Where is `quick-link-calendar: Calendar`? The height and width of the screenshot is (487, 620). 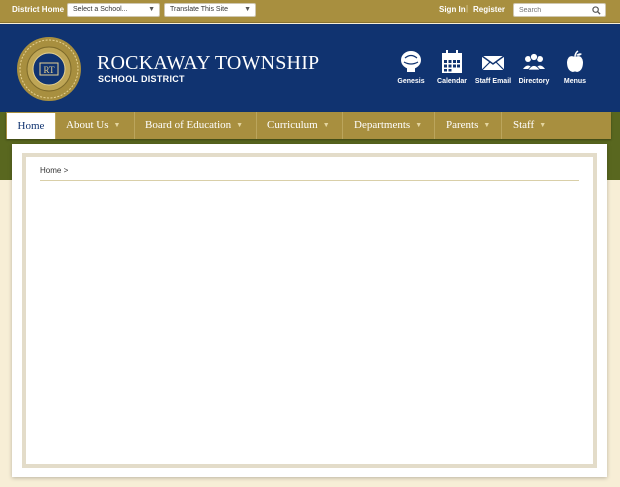 quick-link-calendar: Calendar is located at coordinates (452, 67).